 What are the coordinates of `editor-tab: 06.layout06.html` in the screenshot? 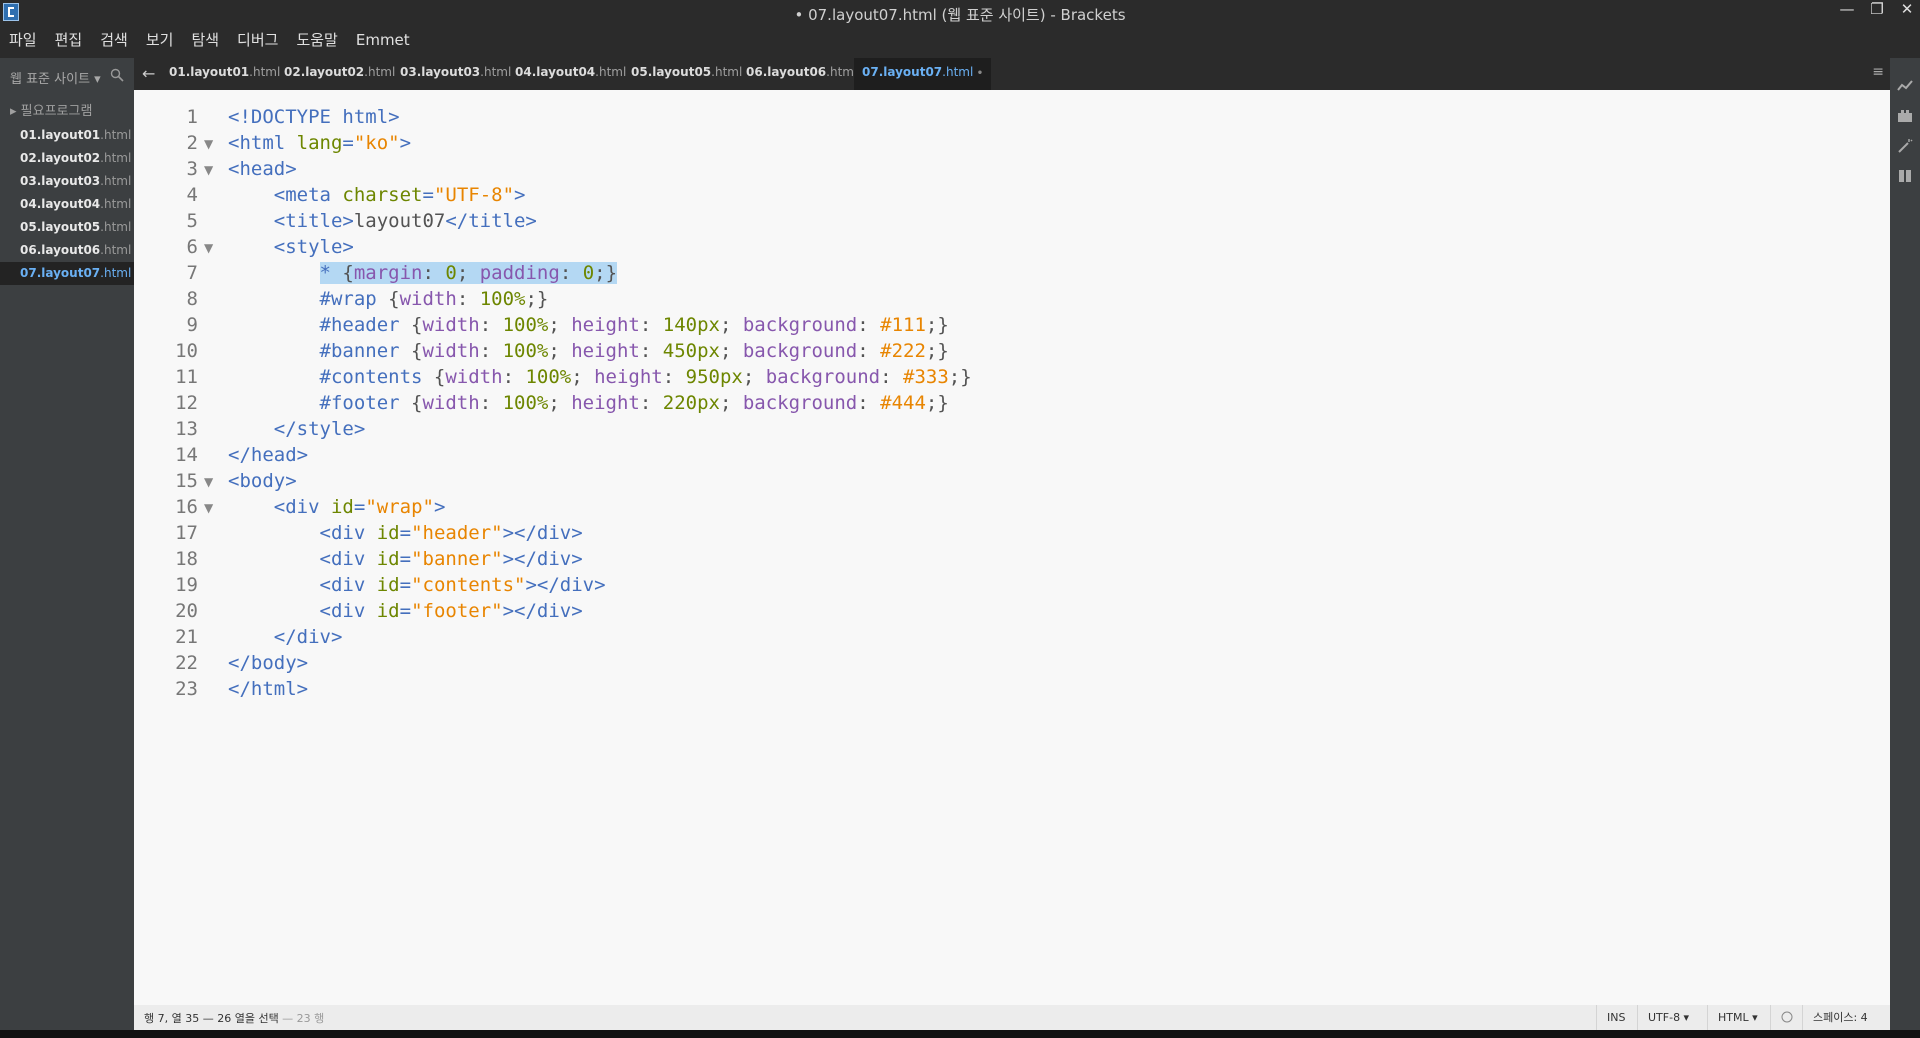 It's located at (801, 74).